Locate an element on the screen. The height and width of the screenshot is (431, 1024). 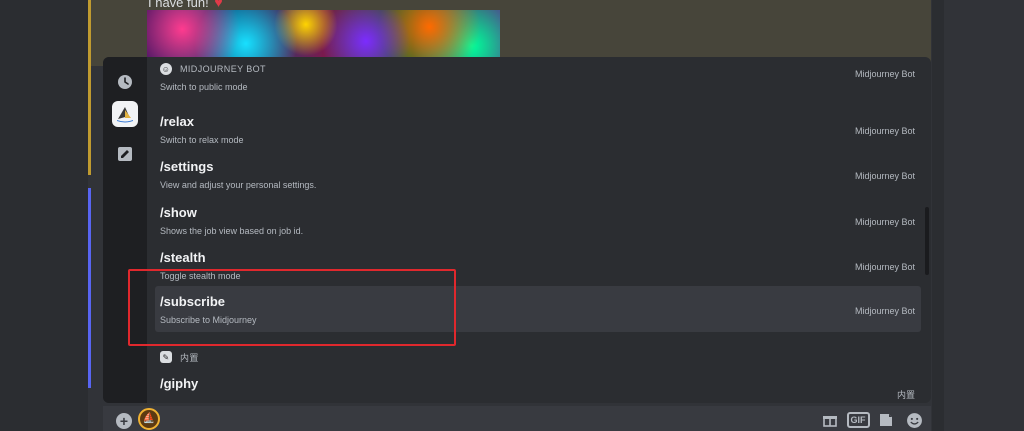
unread-indicator-bar is located at coordinates (89, 288).